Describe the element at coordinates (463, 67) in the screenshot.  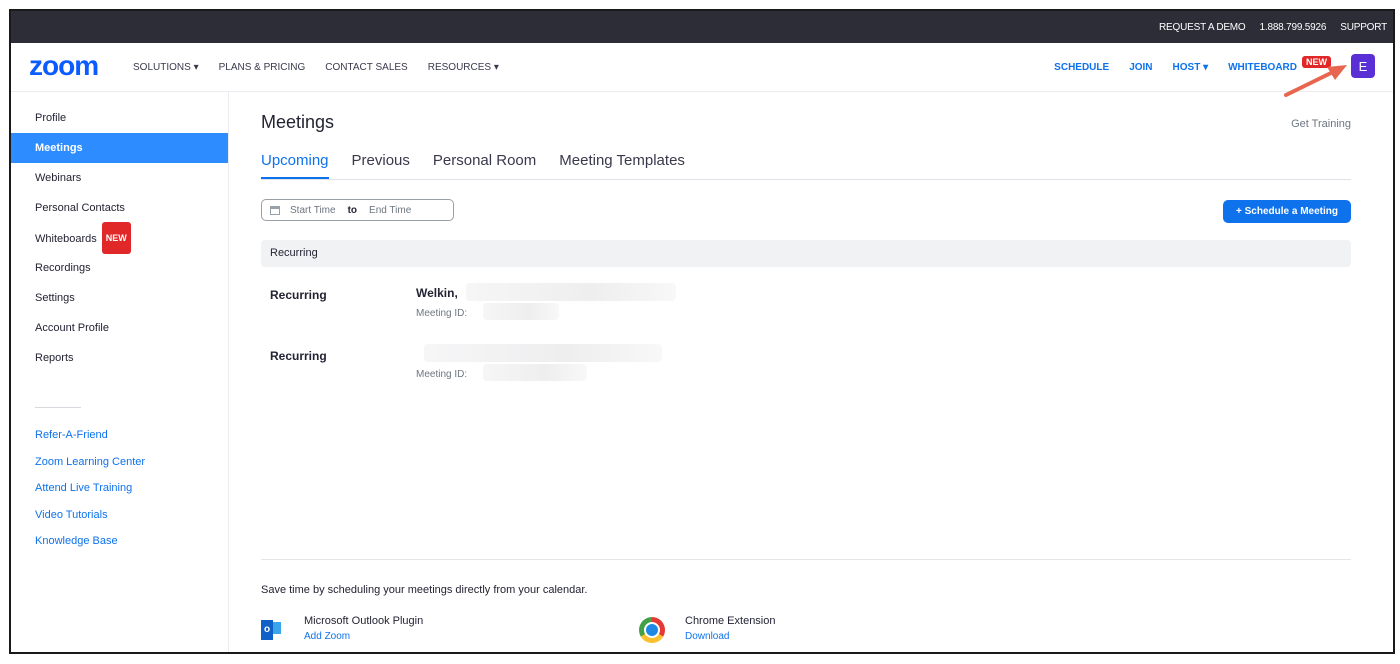
I see `nav-resources: RESOURCES ▾` at that location.